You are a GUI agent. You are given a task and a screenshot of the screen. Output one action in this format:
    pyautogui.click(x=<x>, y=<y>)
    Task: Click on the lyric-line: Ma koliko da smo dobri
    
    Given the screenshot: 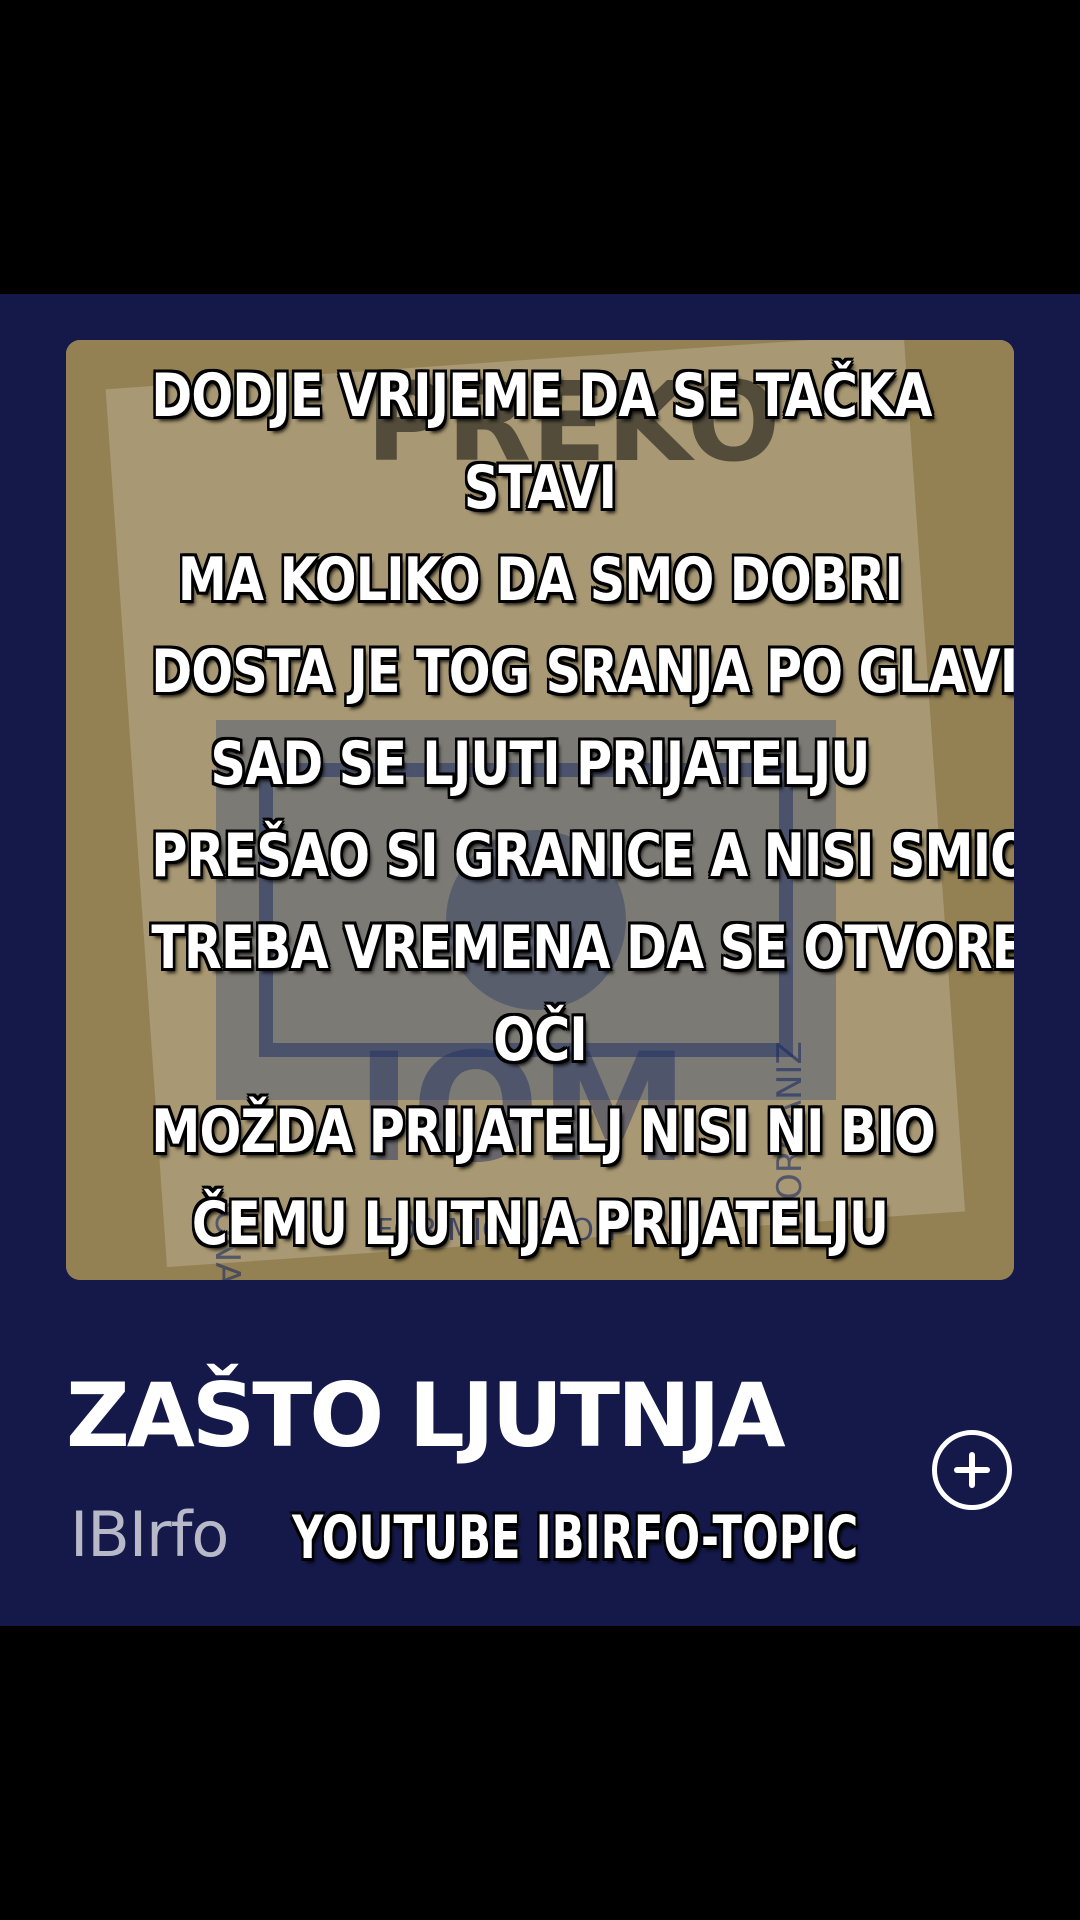 What is the action you would take?
    pyautogui.click(x=540, y=580)
    